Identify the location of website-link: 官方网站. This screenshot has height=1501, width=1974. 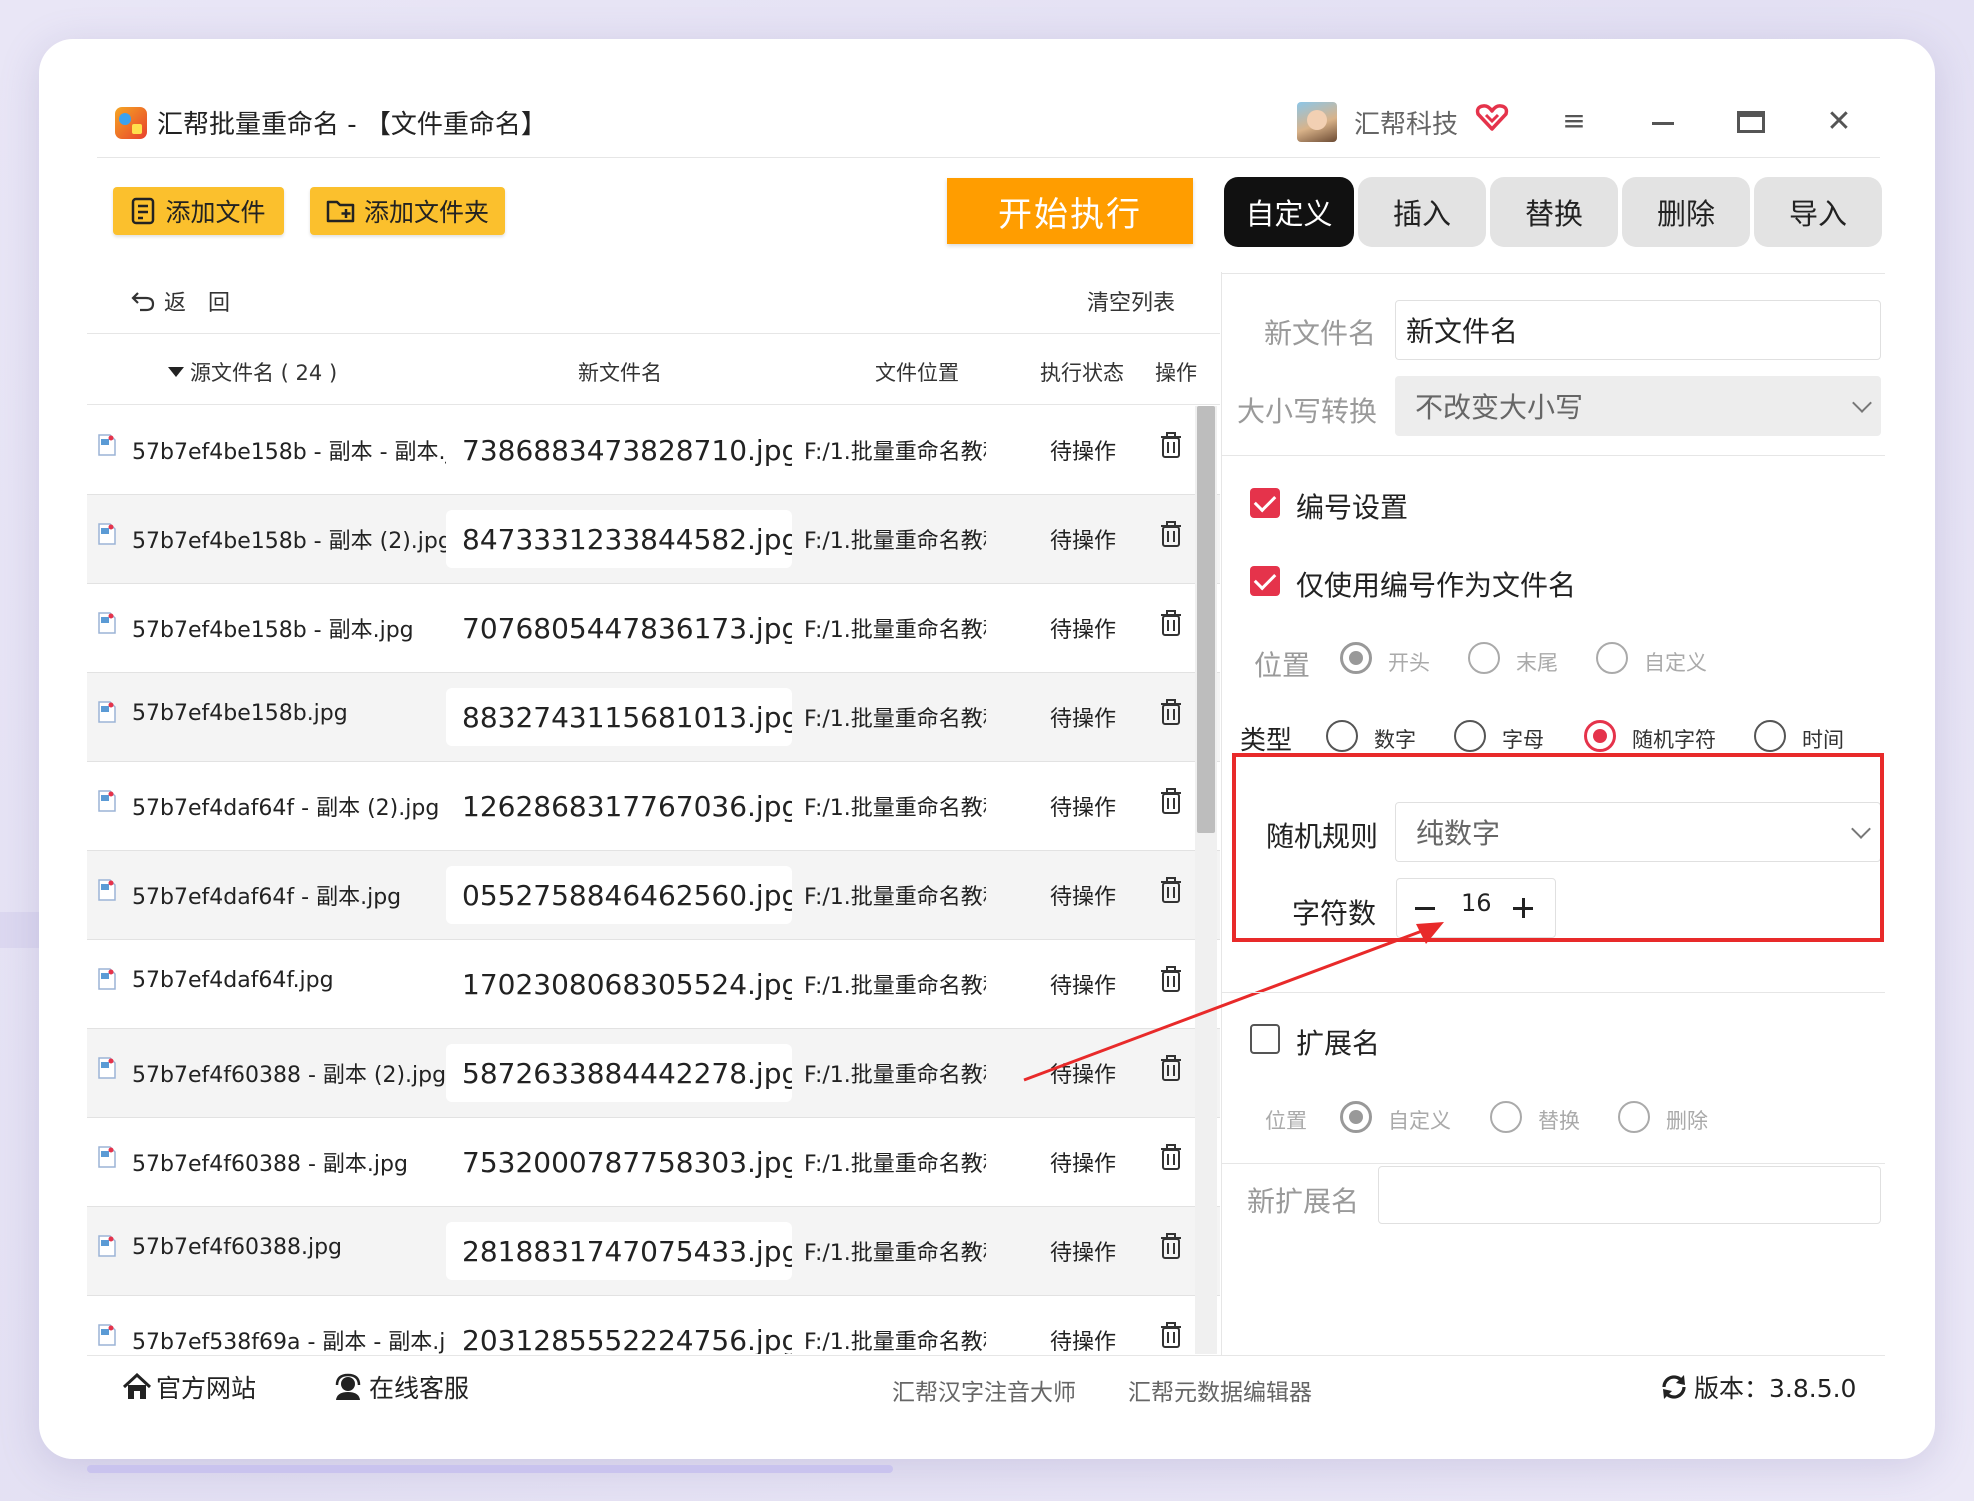
(189, 1387).